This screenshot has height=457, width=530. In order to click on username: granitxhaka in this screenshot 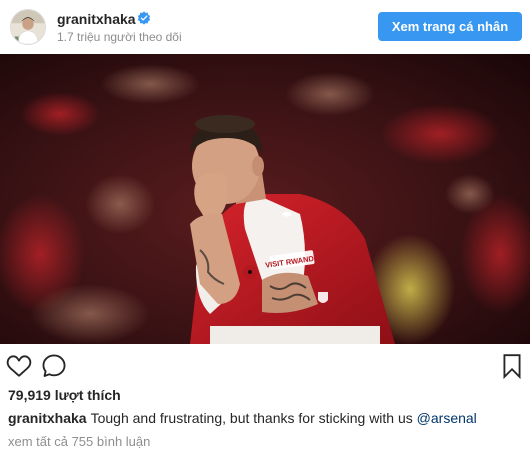, I will do `click(96, 19)`.